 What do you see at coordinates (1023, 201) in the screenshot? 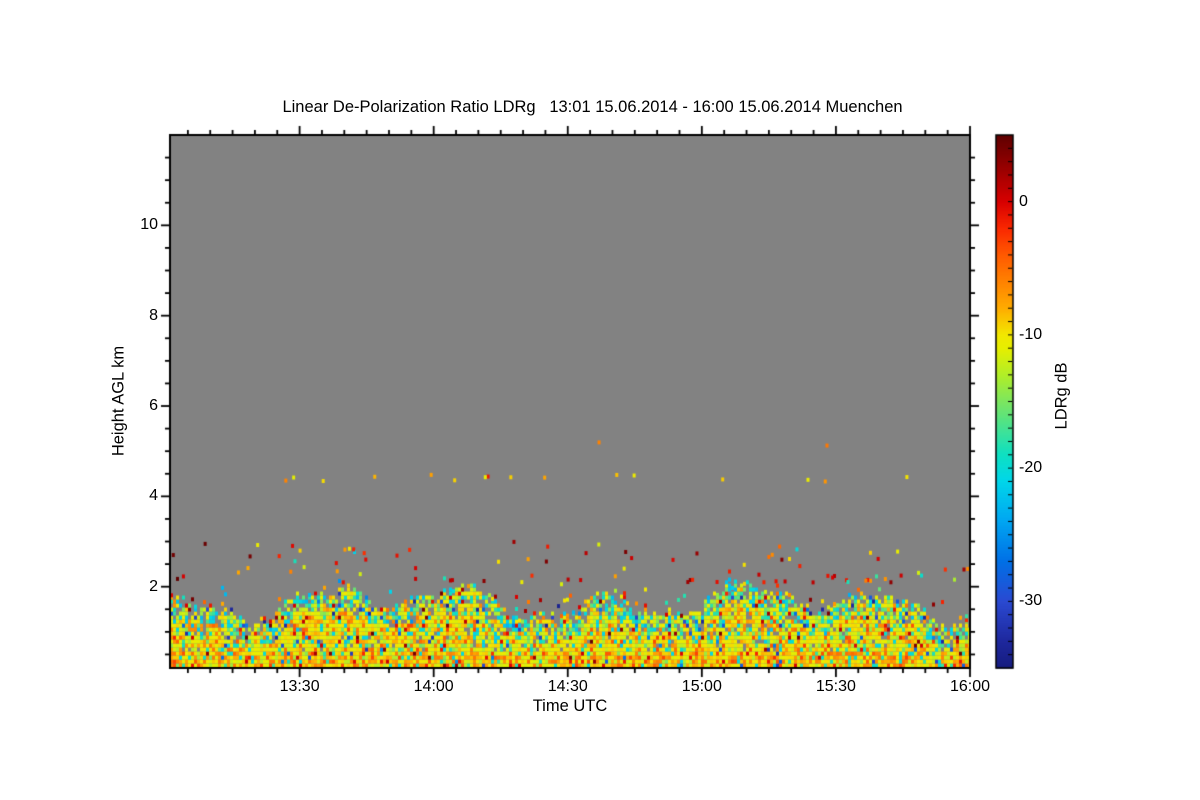
I see `colorbar-tick-label: 0` at bounding box center [1023, 201].